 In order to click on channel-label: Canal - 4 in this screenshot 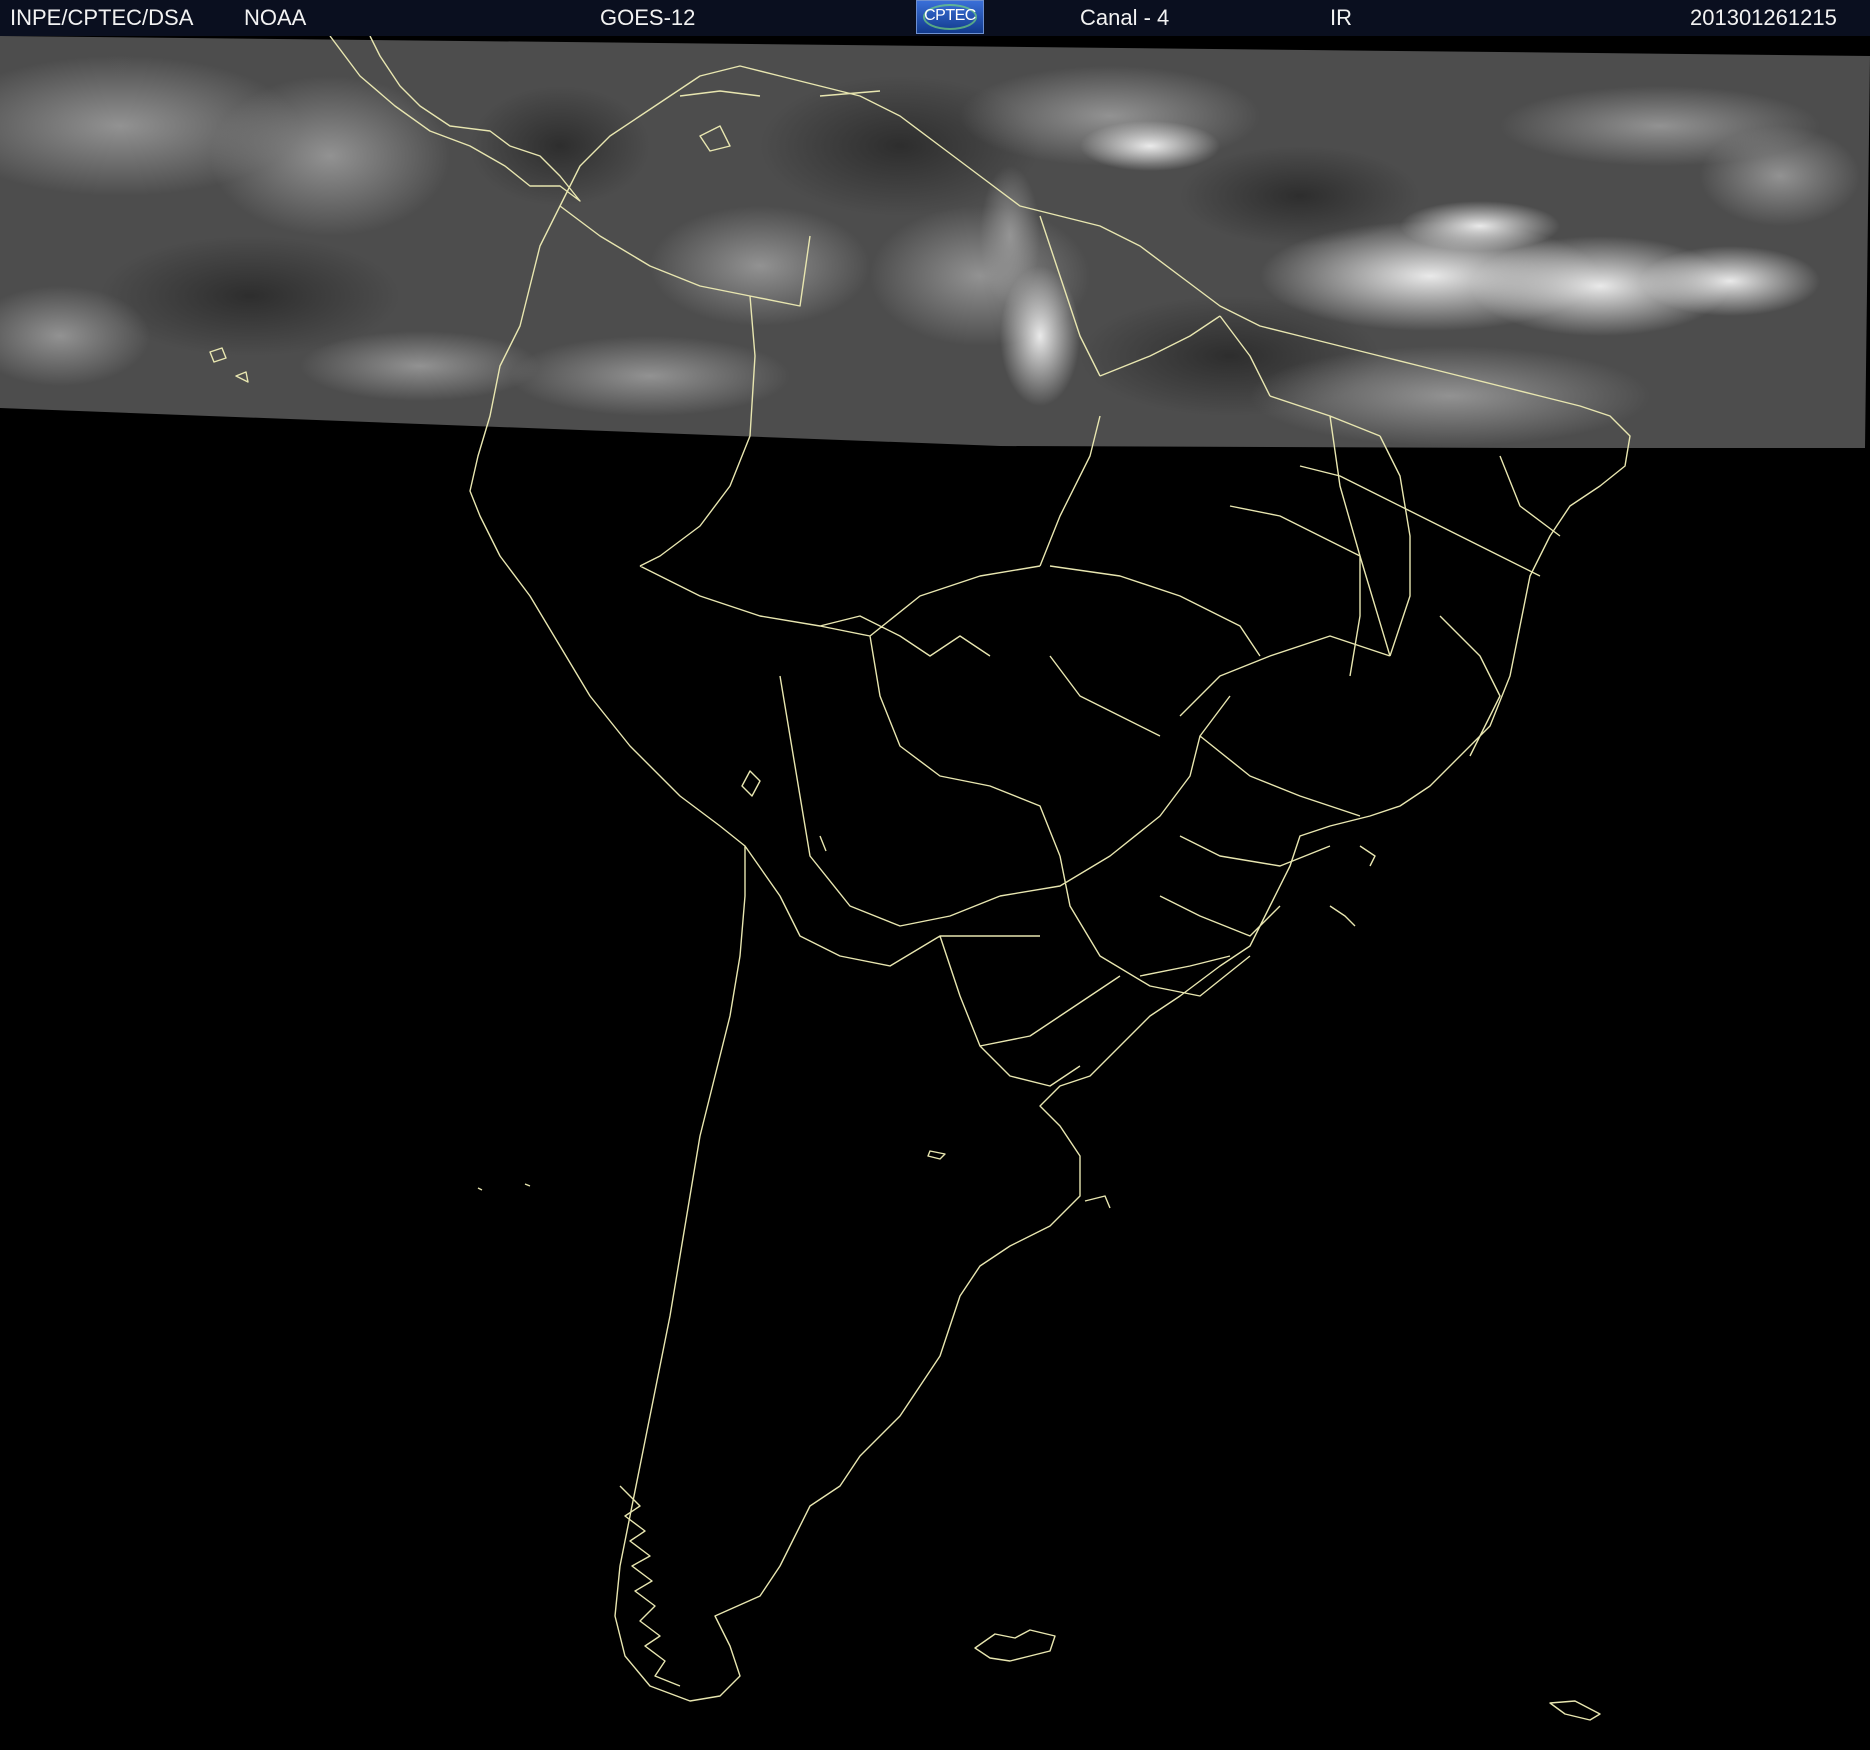, I will do `click(1125, 17)`.